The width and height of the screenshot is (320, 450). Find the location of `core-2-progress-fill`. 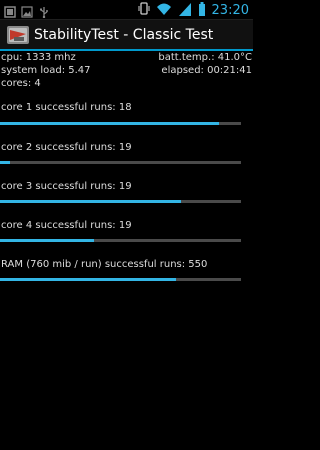

core-2-progress-fill is located at coordinates (5, 162).